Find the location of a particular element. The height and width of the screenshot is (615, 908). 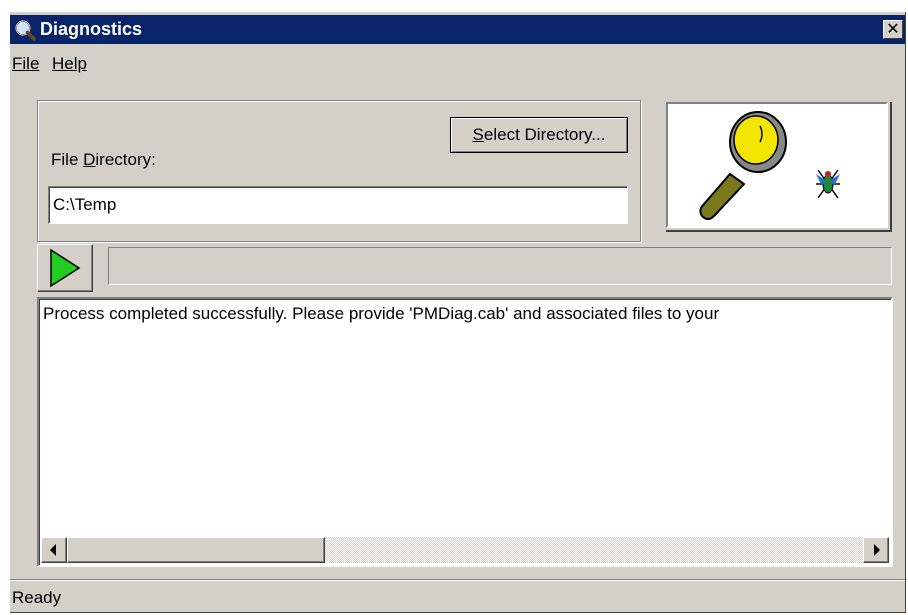

menu-file-label: File is located at coordinates (26, 63).